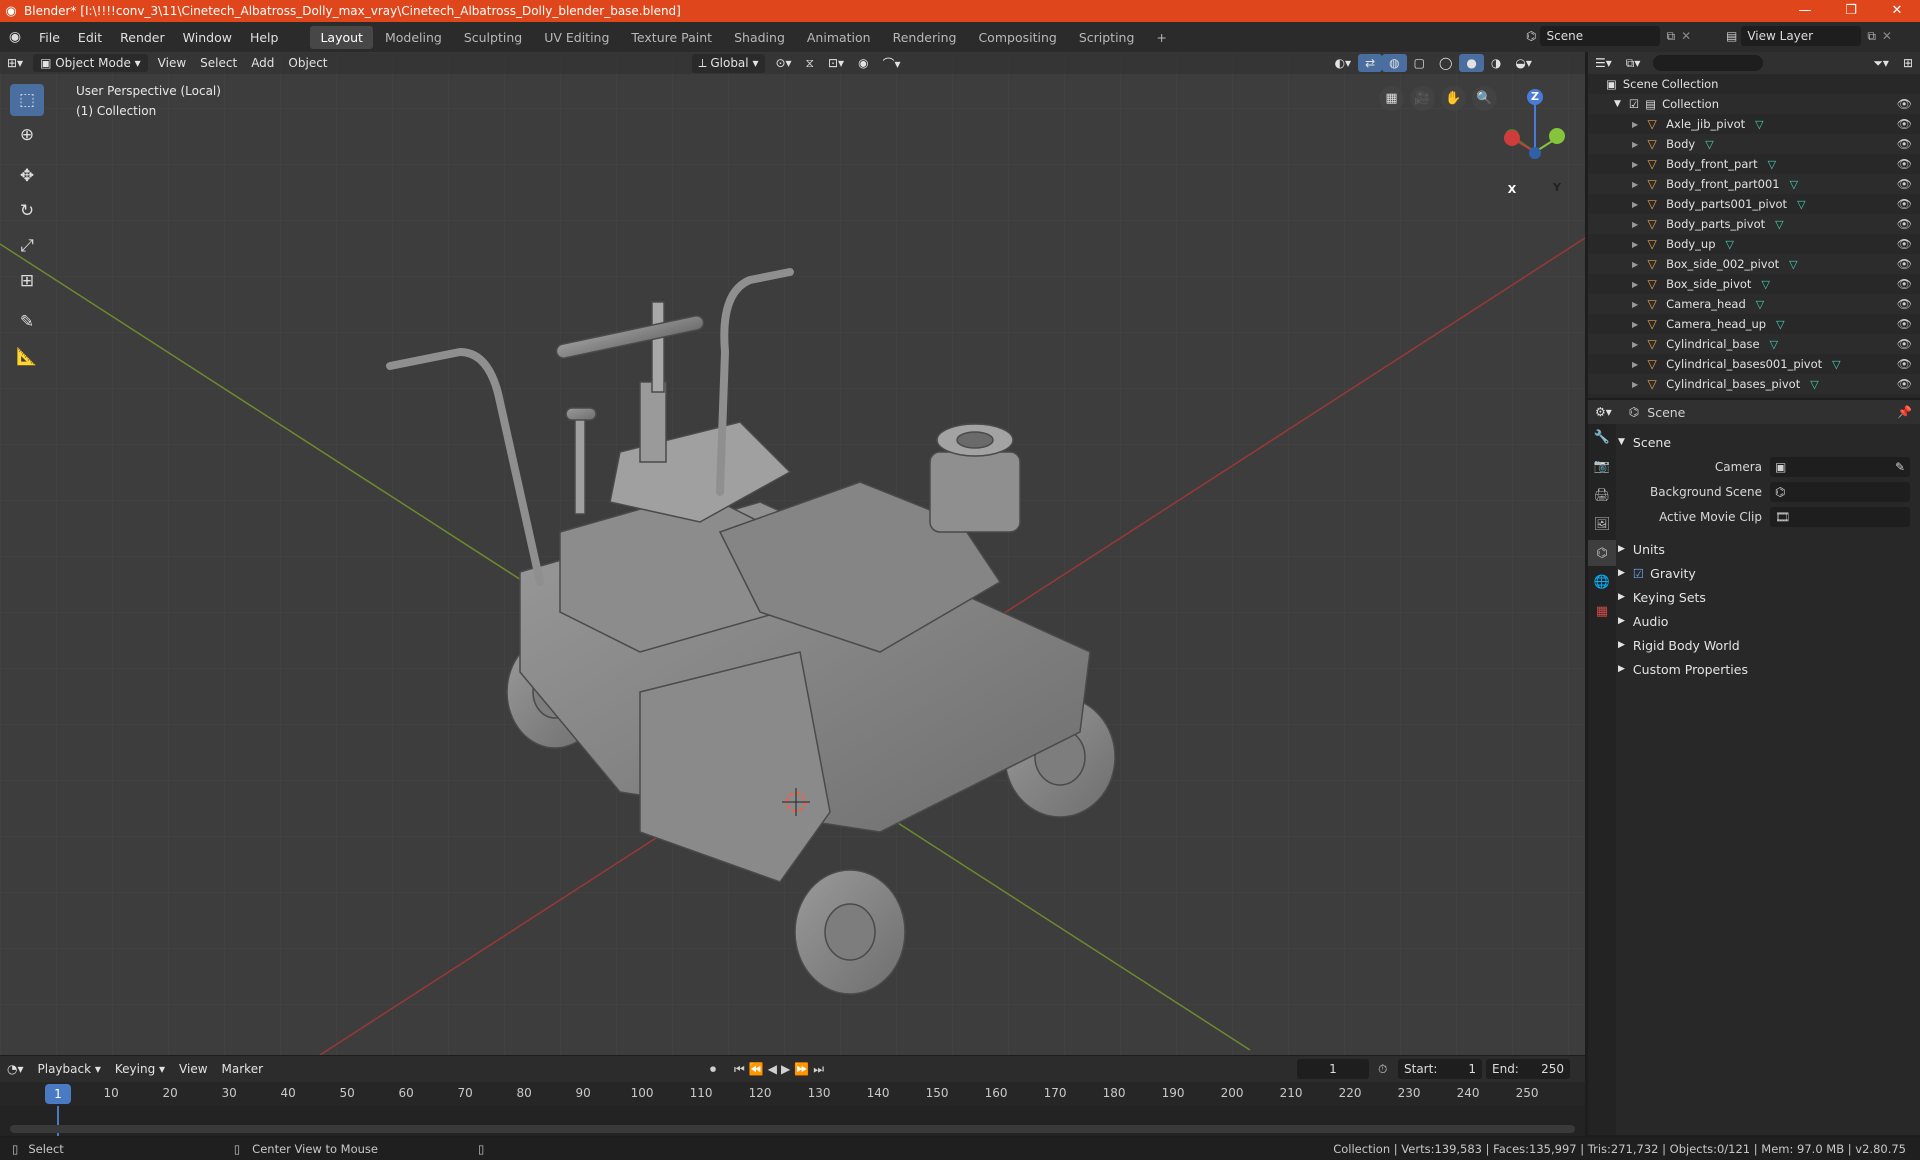  What do you see at coordinates (1602, 553) in the screenshot?
I see `scene-tab-icon: ⌬` at bounding box center [1602, 553].